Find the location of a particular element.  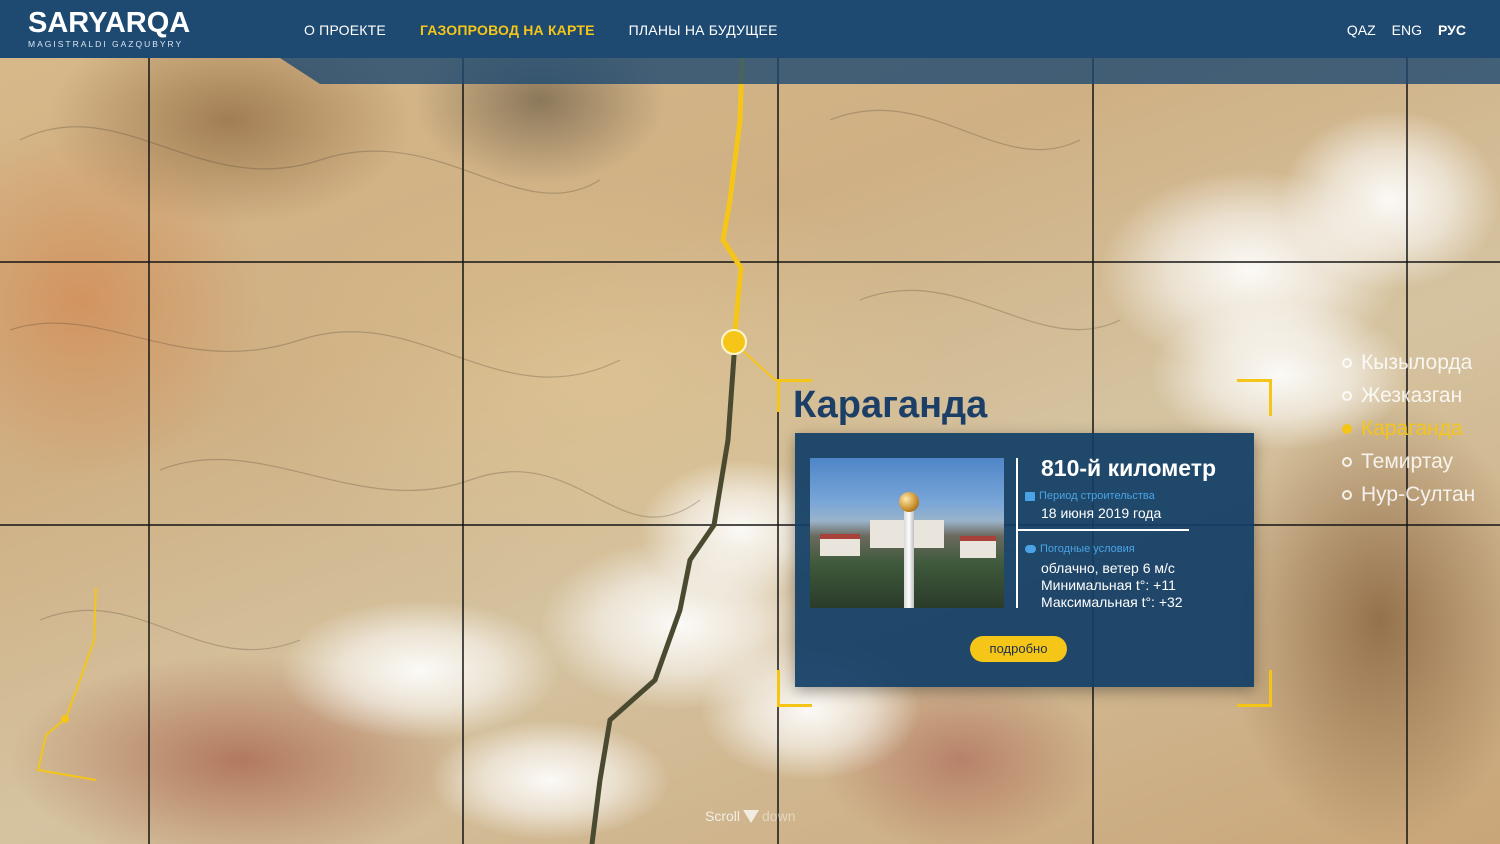

scroll-label: Scroll is located at coordinates (723, 816).